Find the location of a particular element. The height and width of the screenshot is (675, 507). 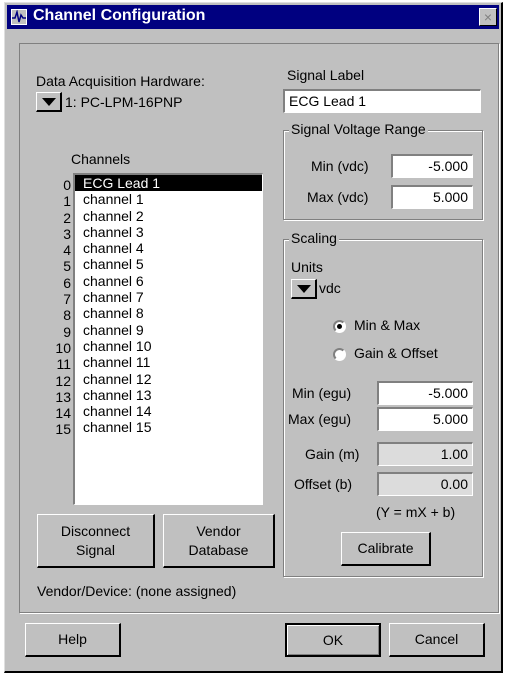

help-button: Help is located at coordinates (73, 640).